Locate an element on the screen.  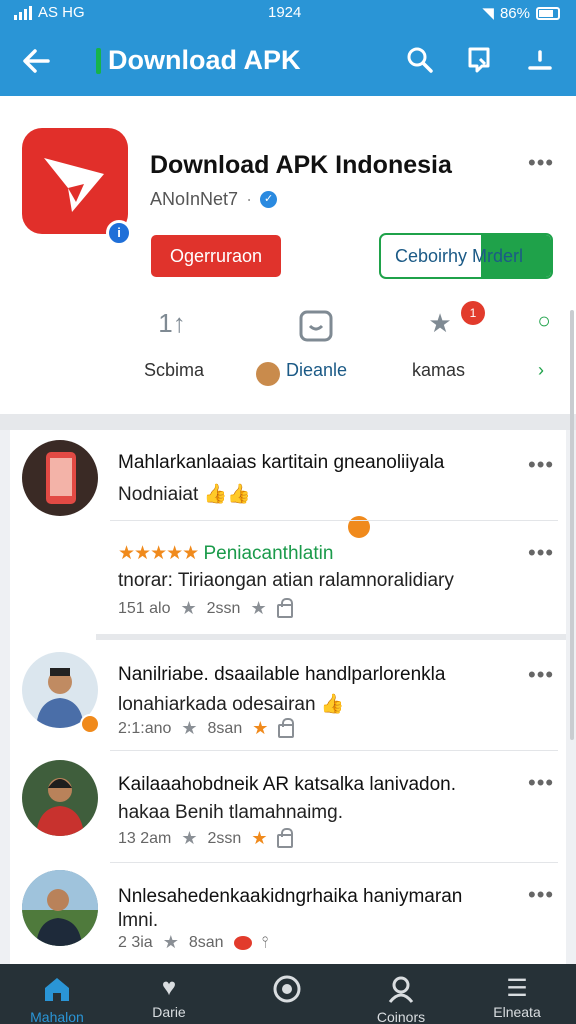
notification-badge: 1 is located at coordinates (473, 313).